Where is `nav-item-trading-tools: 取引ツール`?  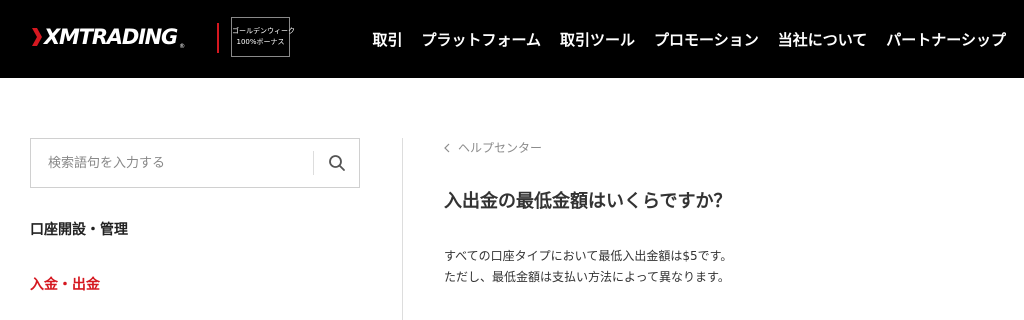 nav-item-trading-tools: 取引ツール is located at coordinates (597, 39).